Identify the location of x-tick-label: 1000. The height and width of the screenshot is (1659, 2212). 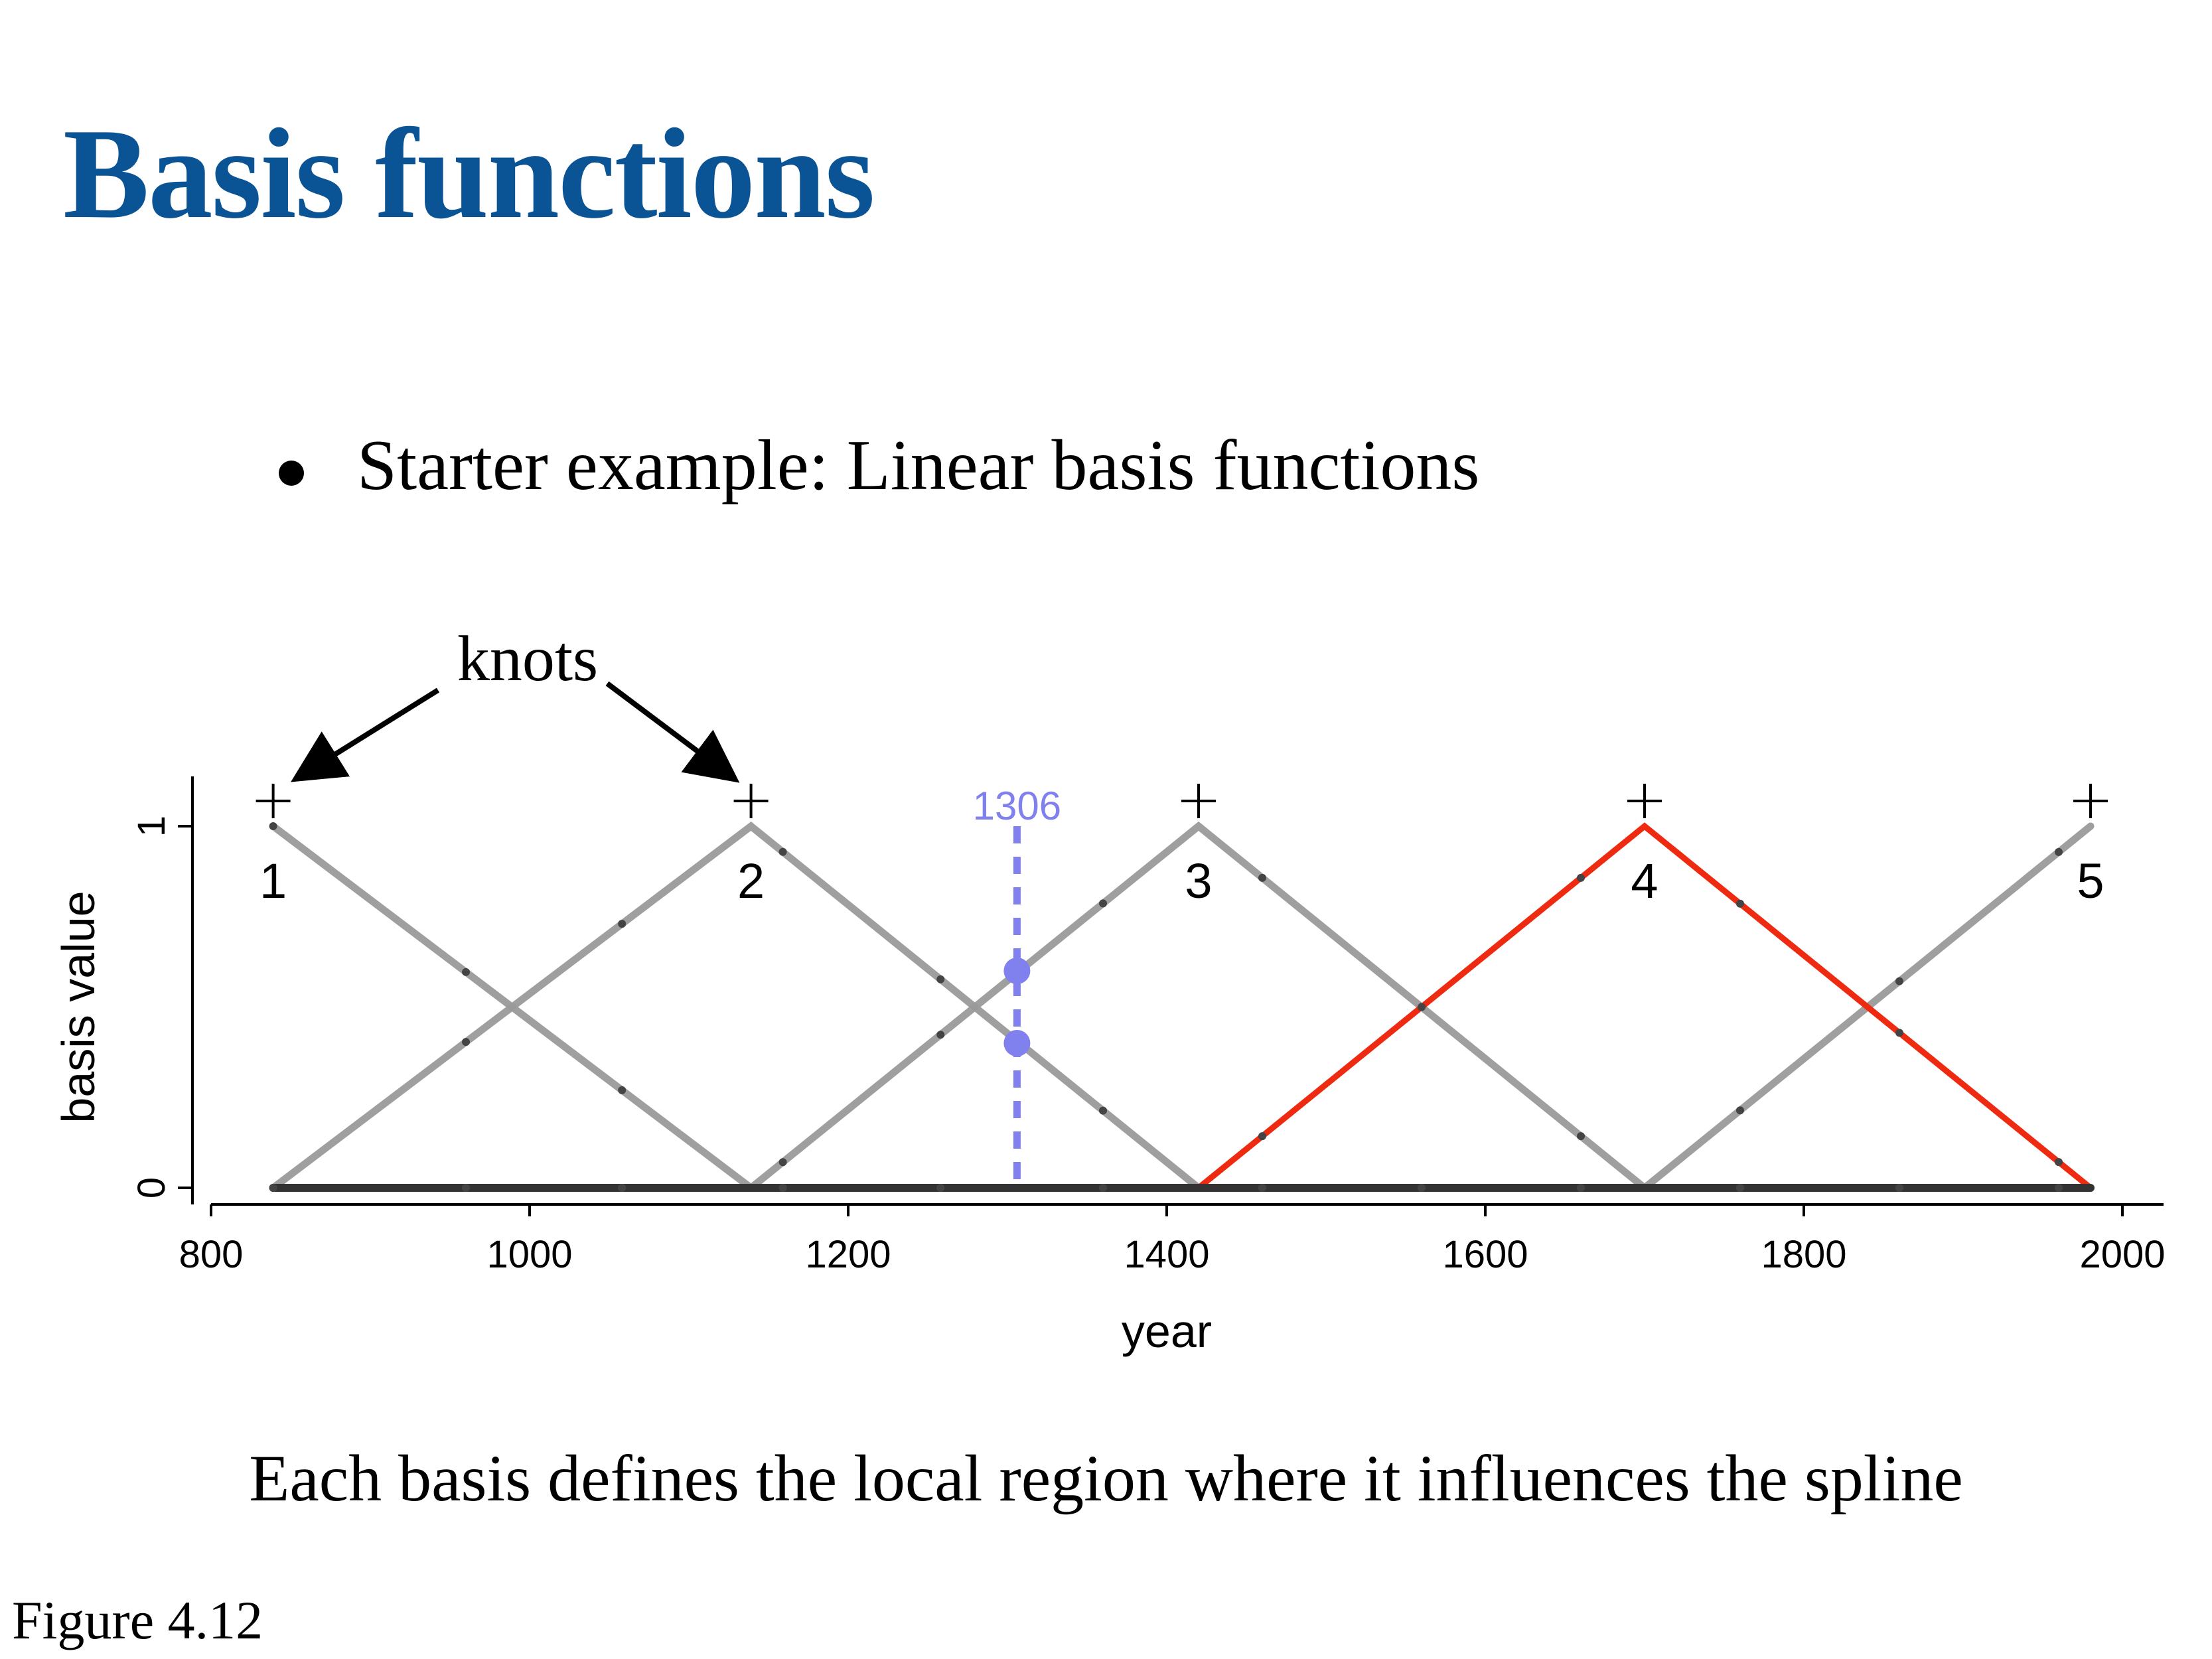
(529, 1254).